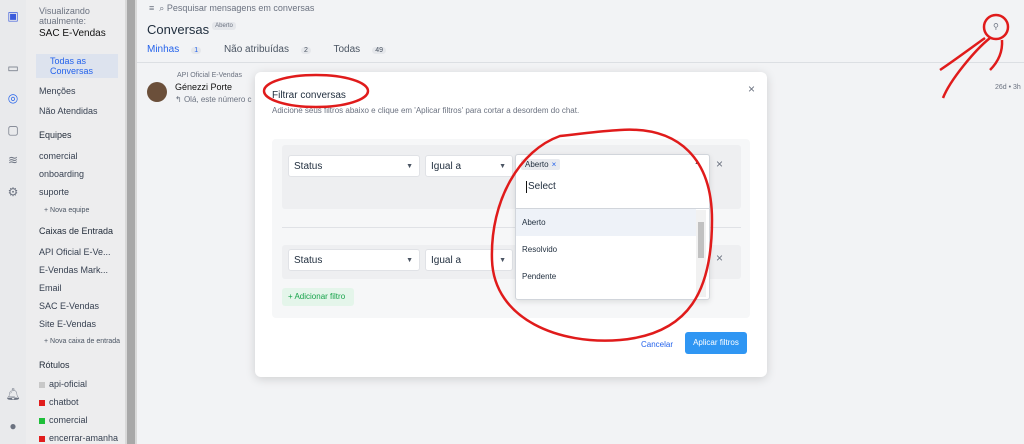 This screenshot has height=444, width=1024. What do you see at coordinates (971, 67) in the screenshot?
I see `annotation-arrow` at bounding box center [971, 67].